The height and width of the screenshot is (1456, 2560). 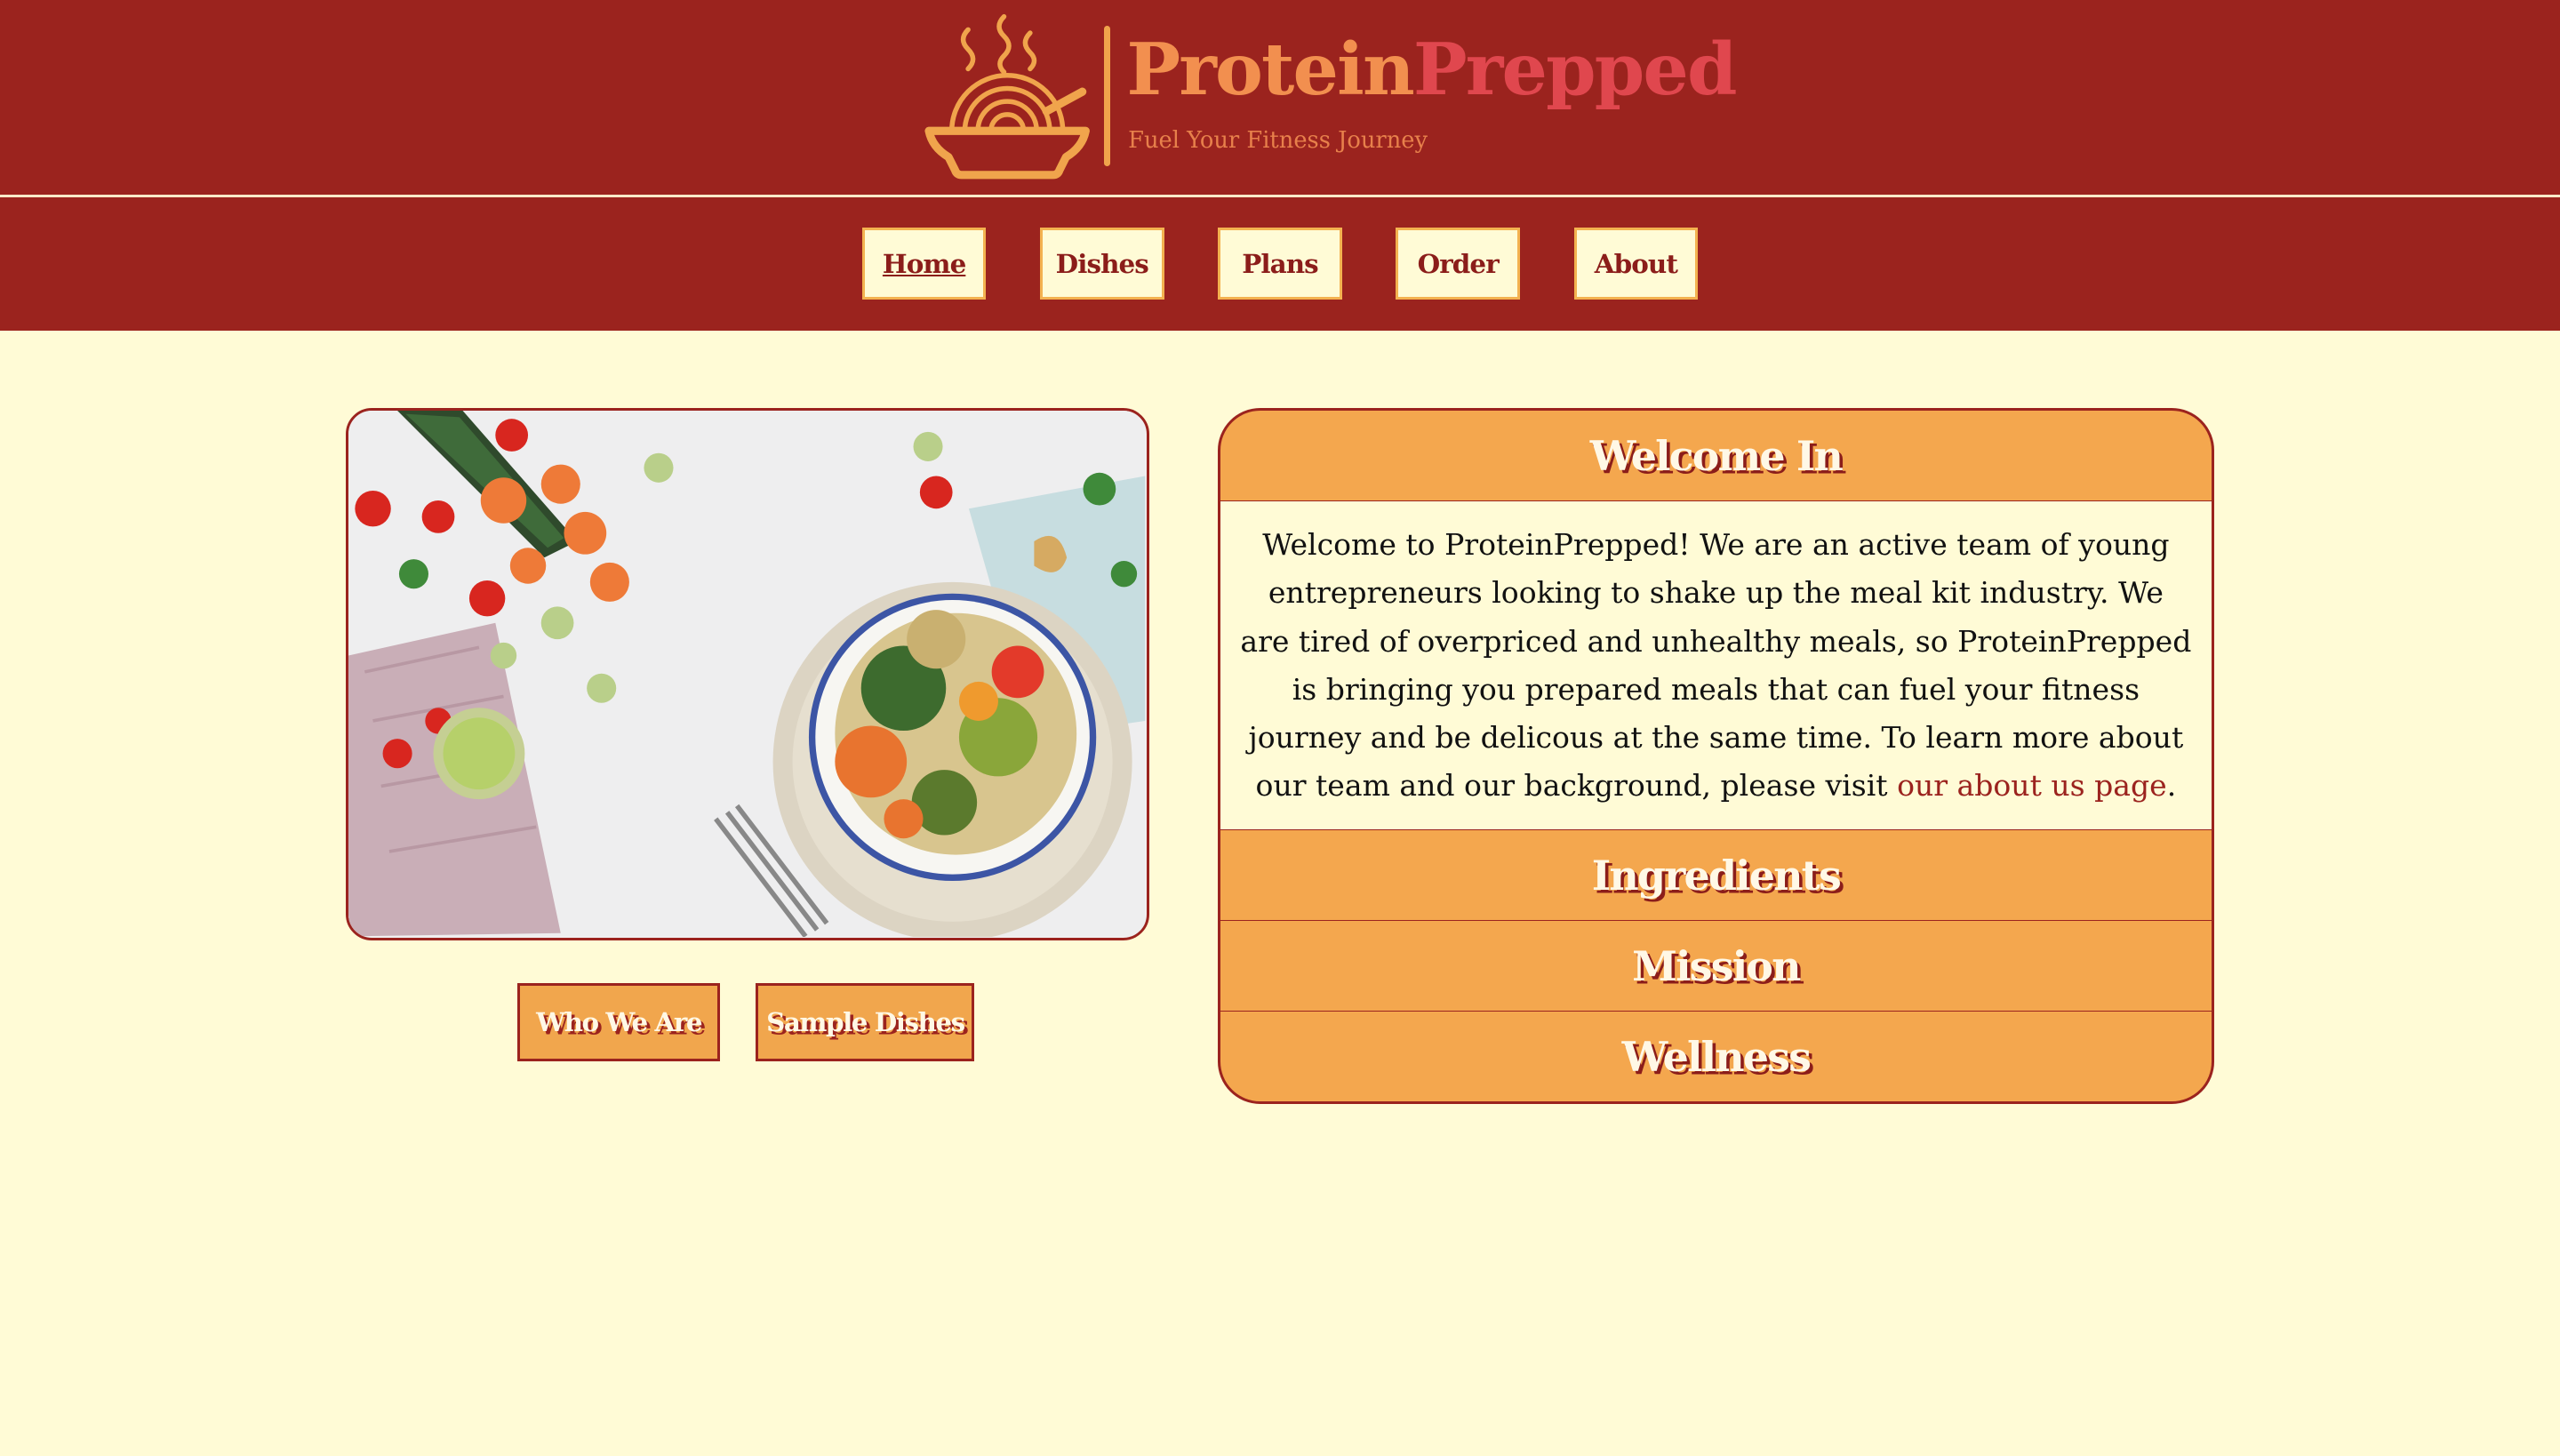 I want to click on hero-image, so click(x=748, y=674).